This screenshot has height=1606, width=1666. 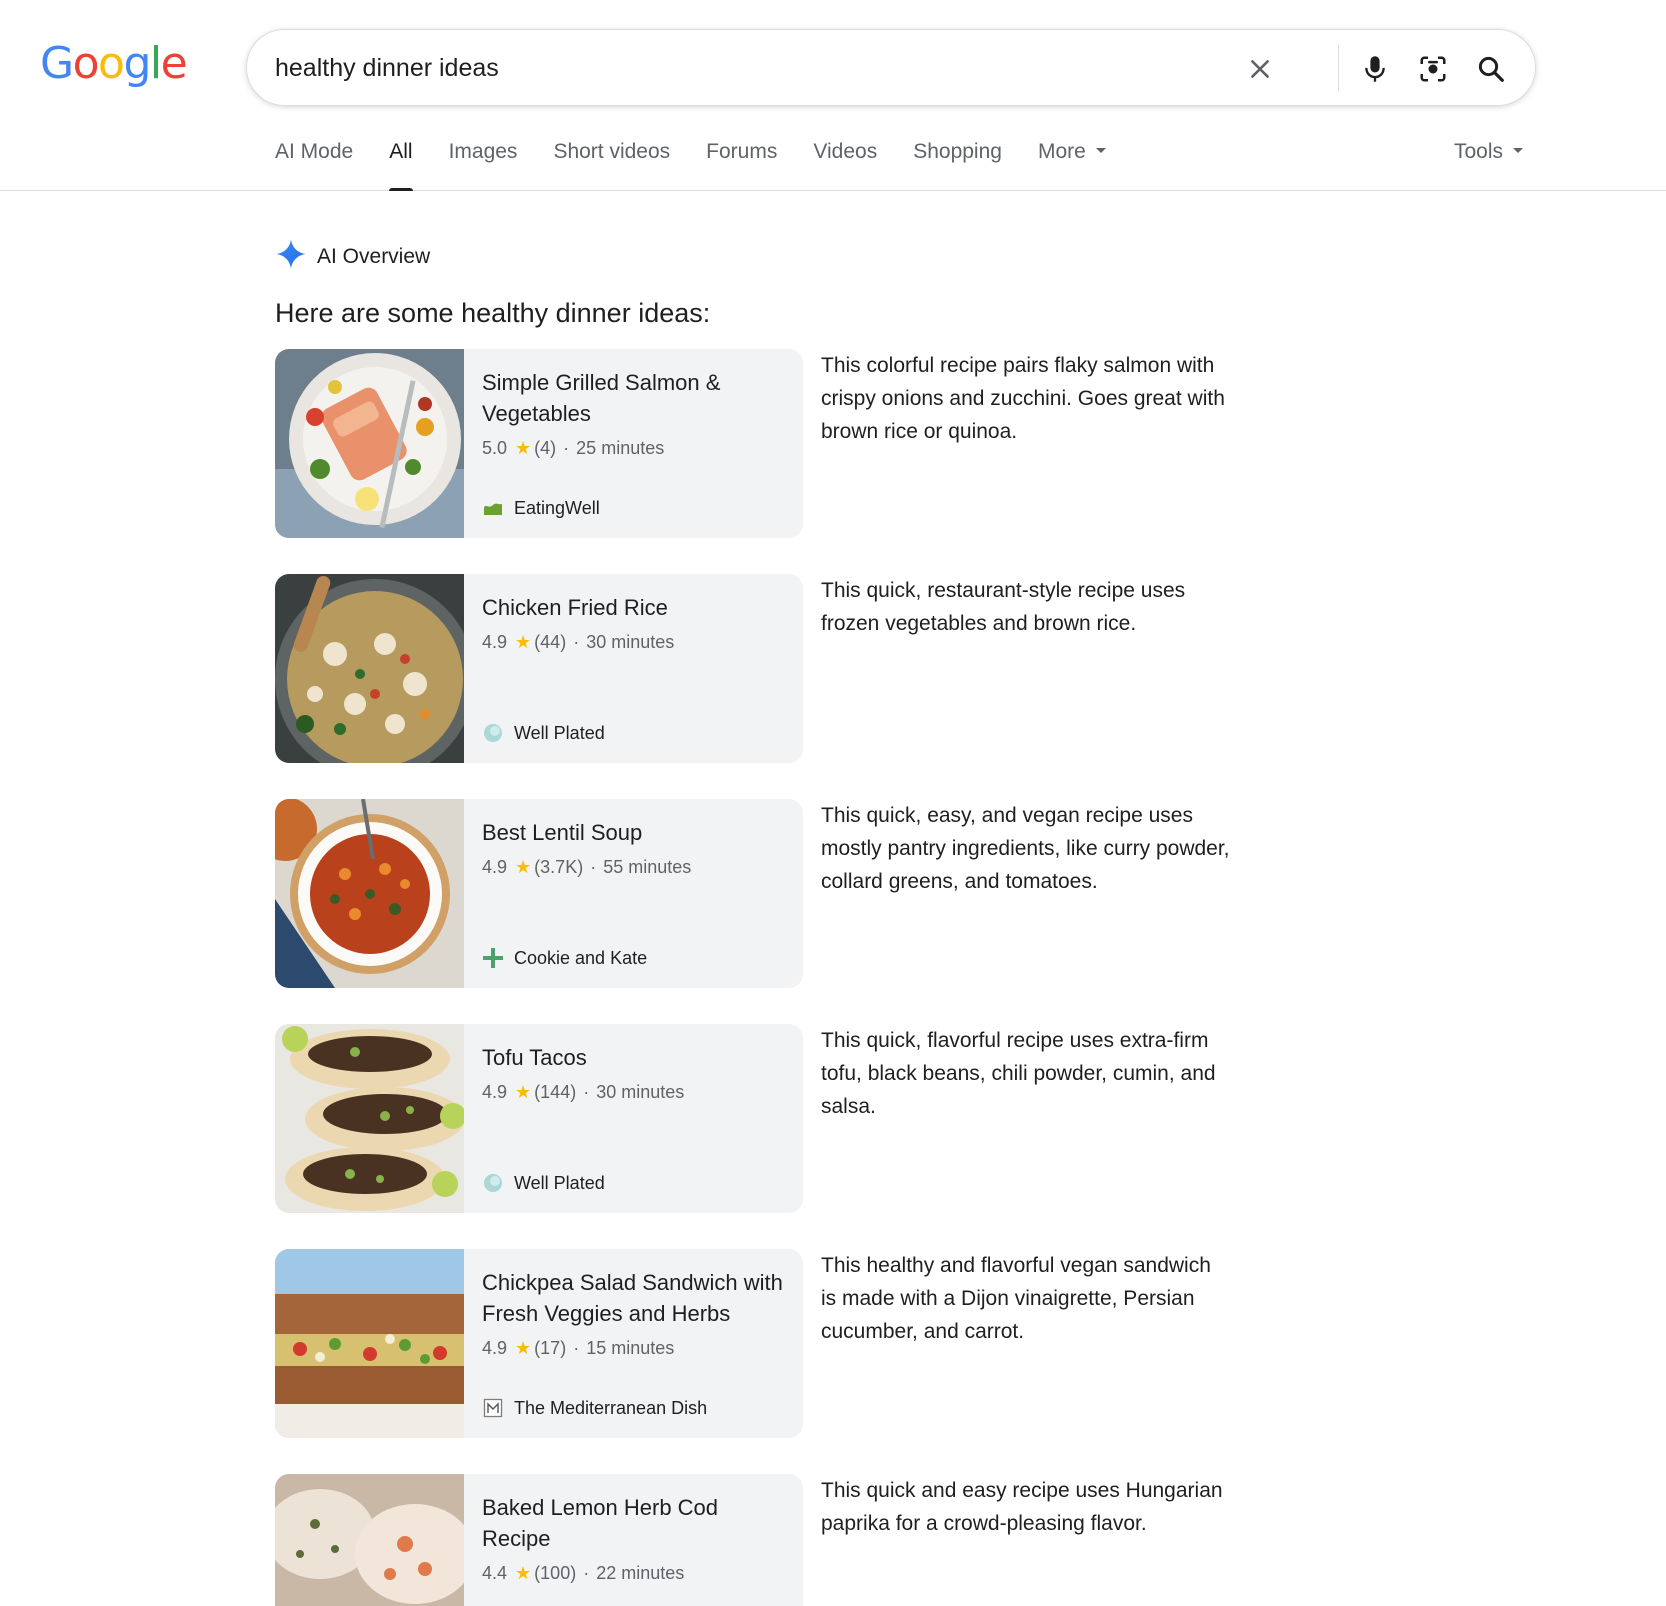 What do you see at coordinates (1100, 150) in the screenshot?
I see `caret-down-icon` at bounding box center [1100, 150].